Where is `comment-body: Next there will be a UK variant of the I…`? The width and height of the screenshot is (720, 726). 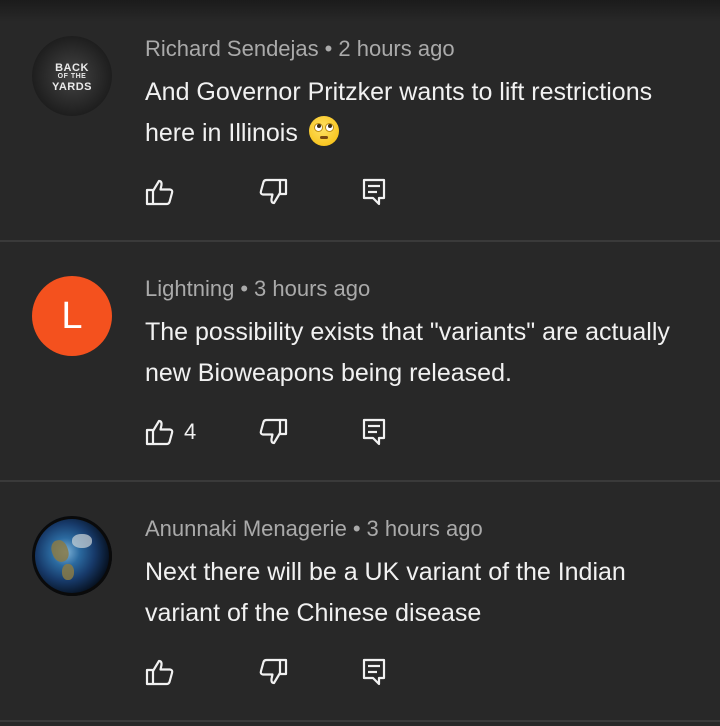 comment-body: Next there will be a UK variant of the I… is located at coordinates (385, 592).